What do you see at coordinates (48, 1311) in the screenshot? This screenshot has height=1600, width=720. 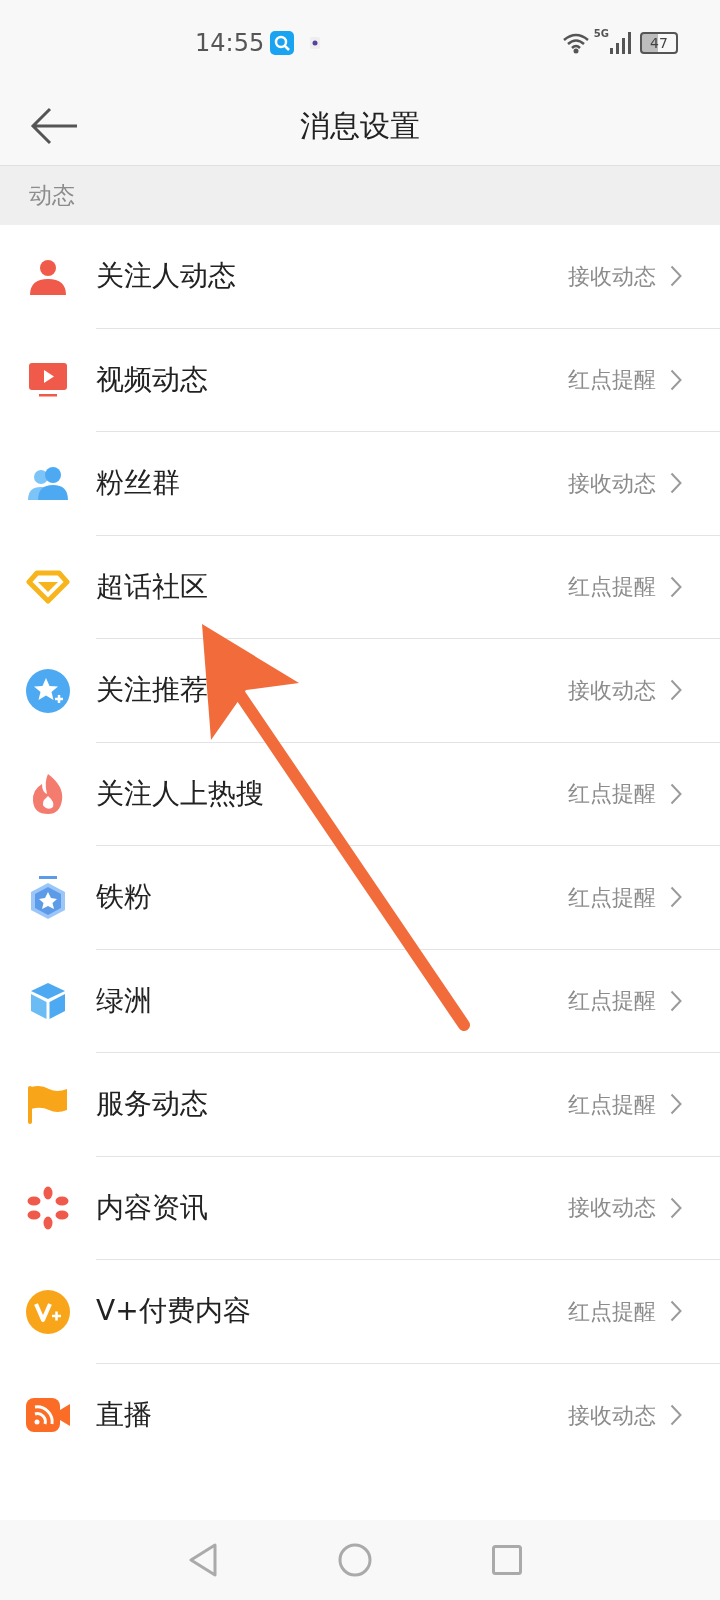 I see `v-plus-icon` at bounding box center [48, 1311].